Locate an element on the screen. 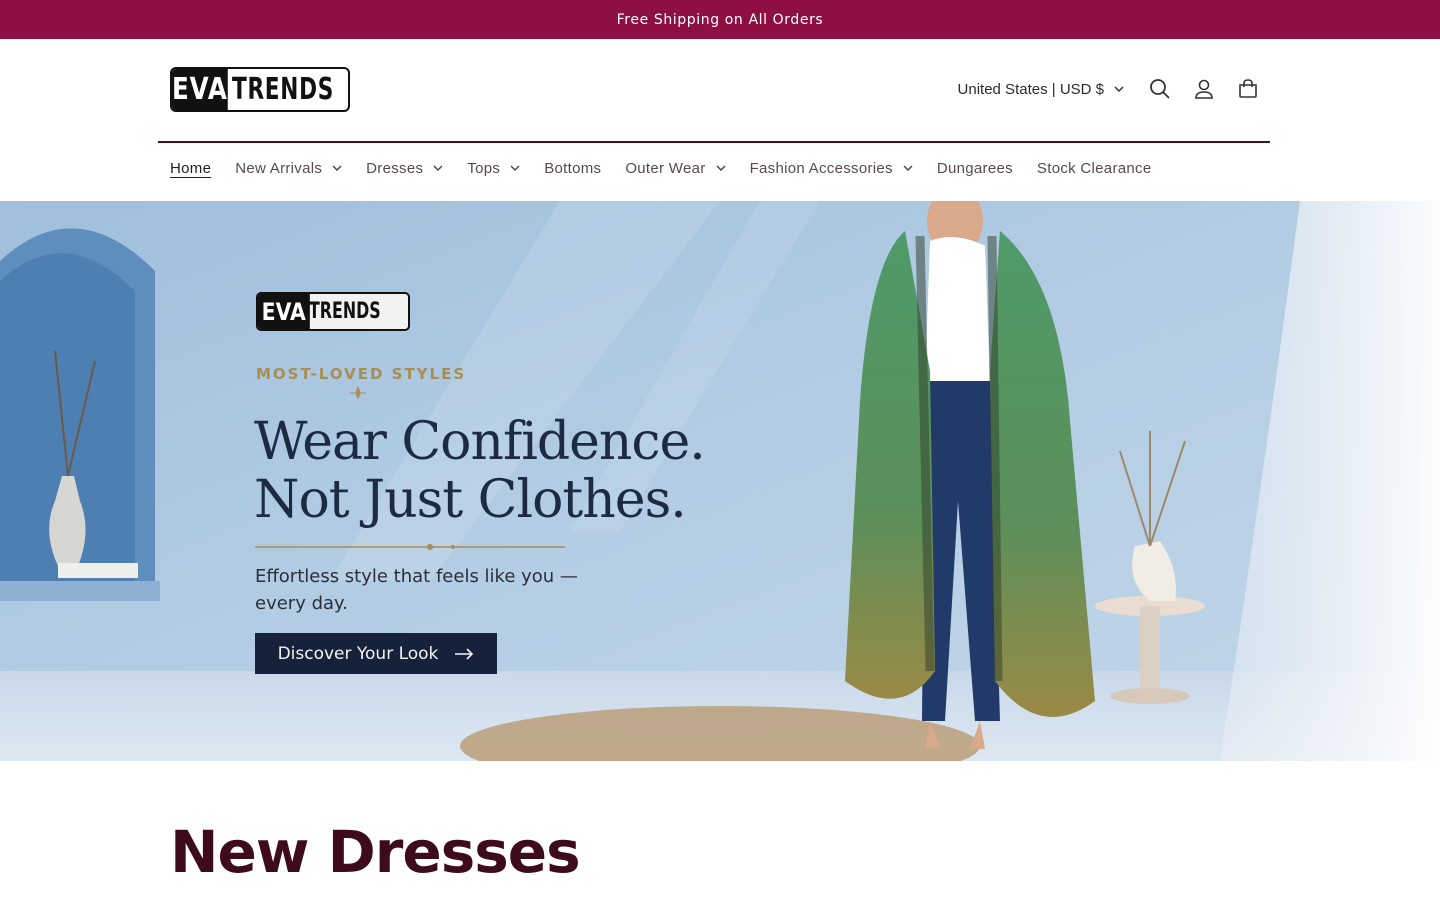  nav-item-label: Dresses is located at coordinates (395, 168).